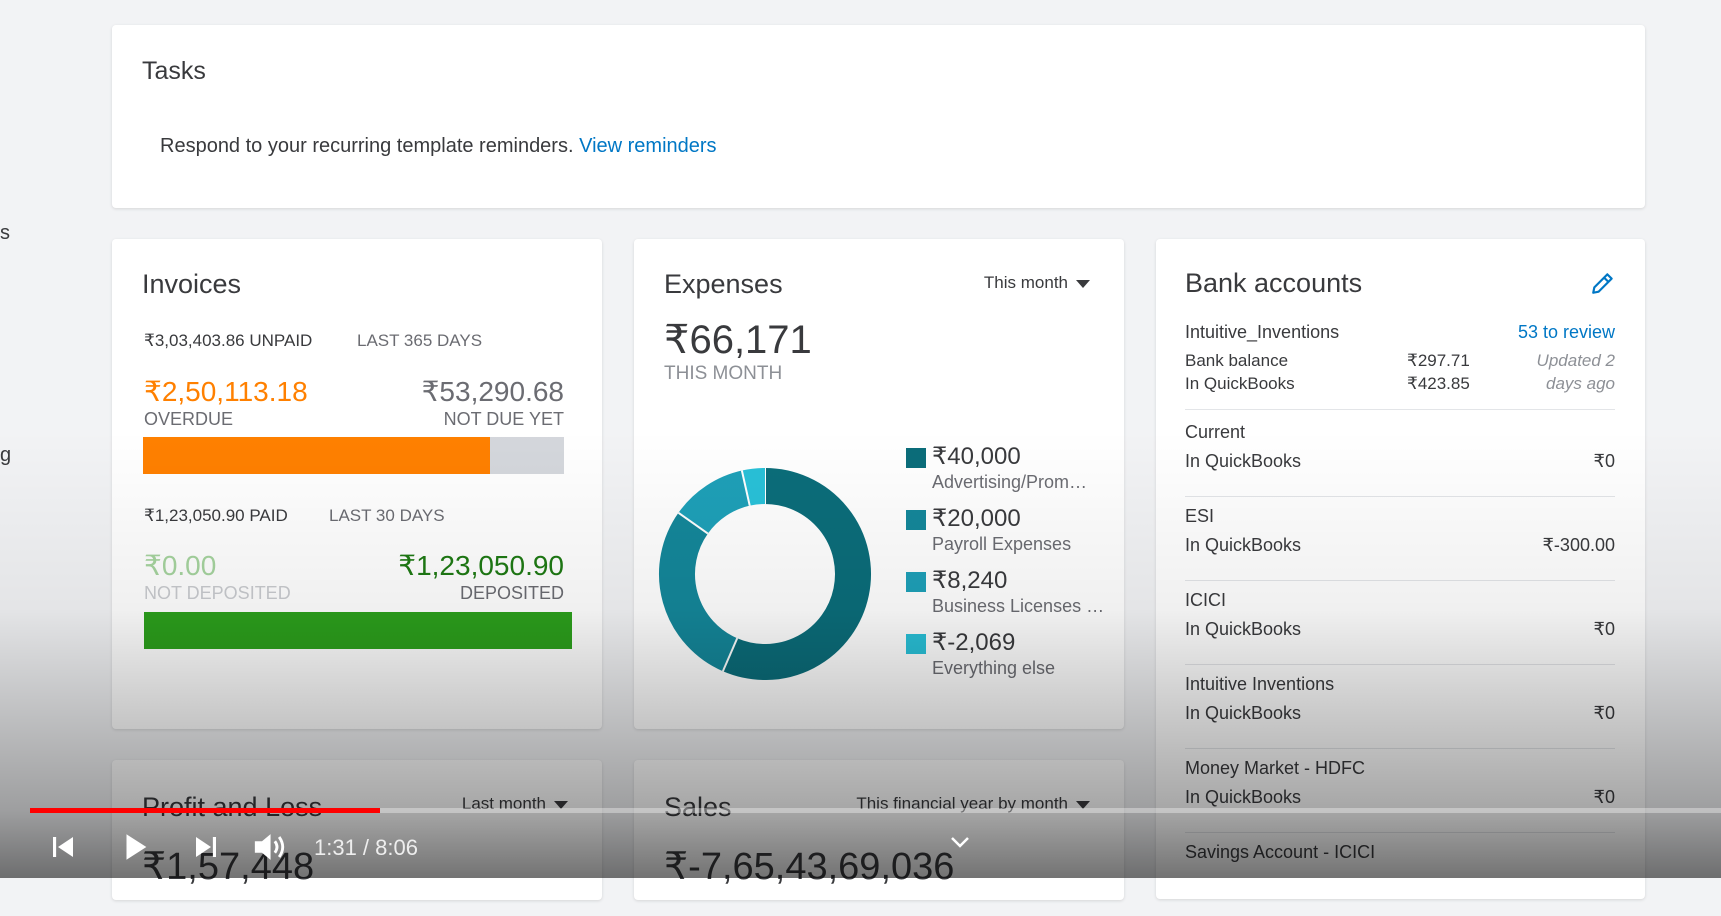 The width and height of the screenshot is (1721, 916). I want to click on updated-status-line1: Updated 2, so click(1575, 360).